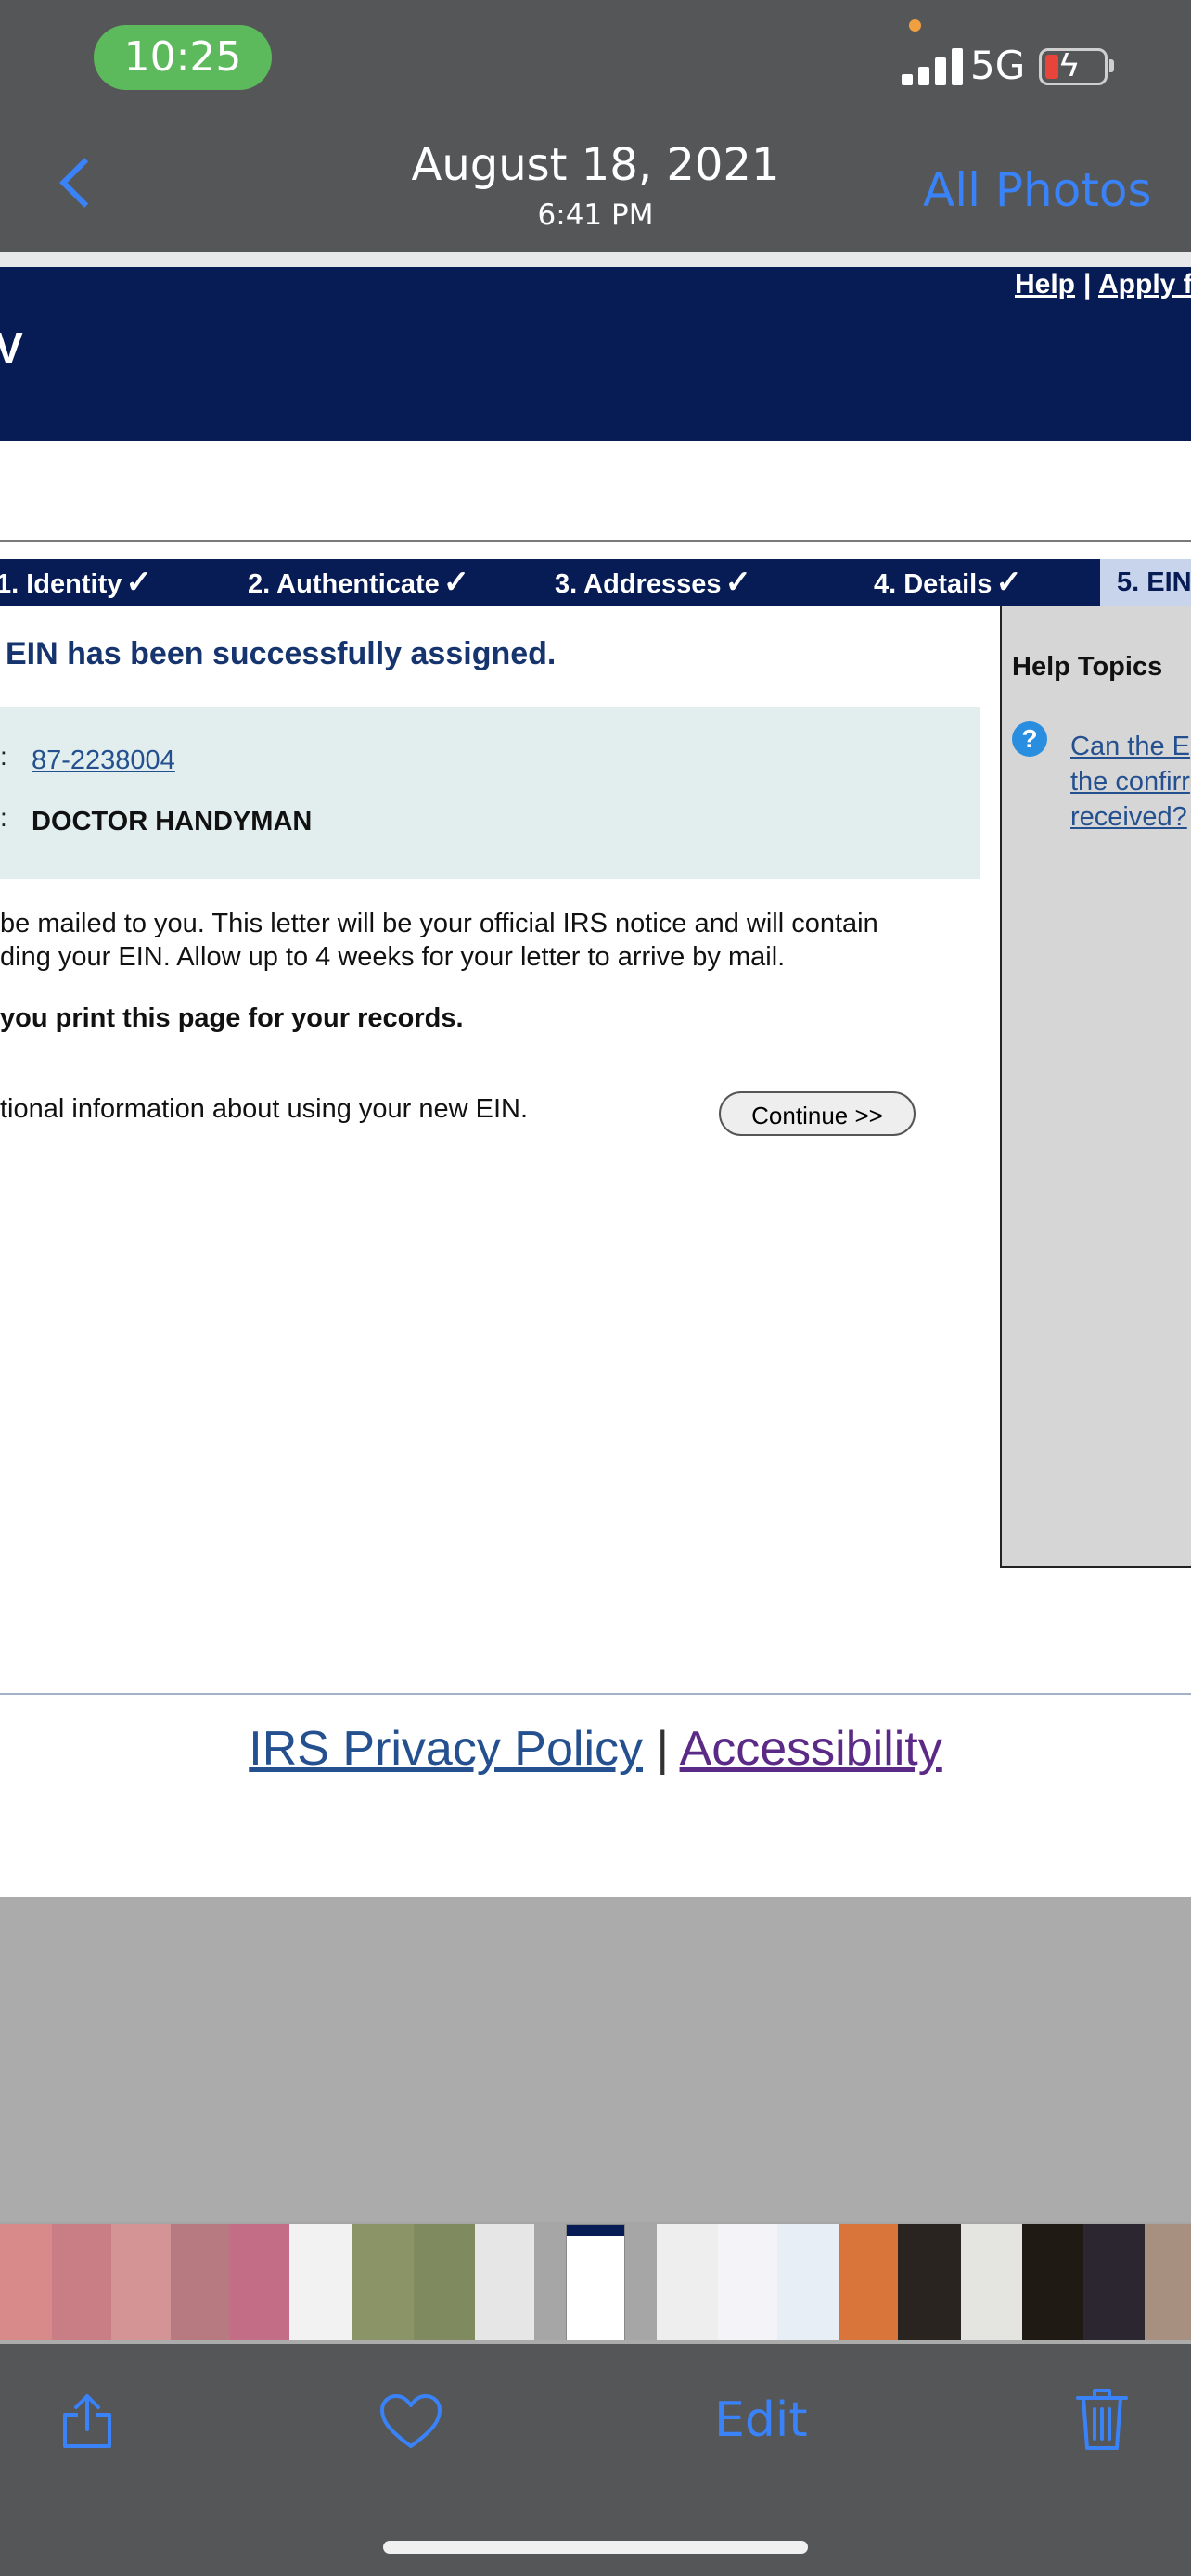 This screenshot has height=2576, width=1191. Describe the element at coordinates (3, 817) in the screenshot. I see `name-label-colon: :` at that location.